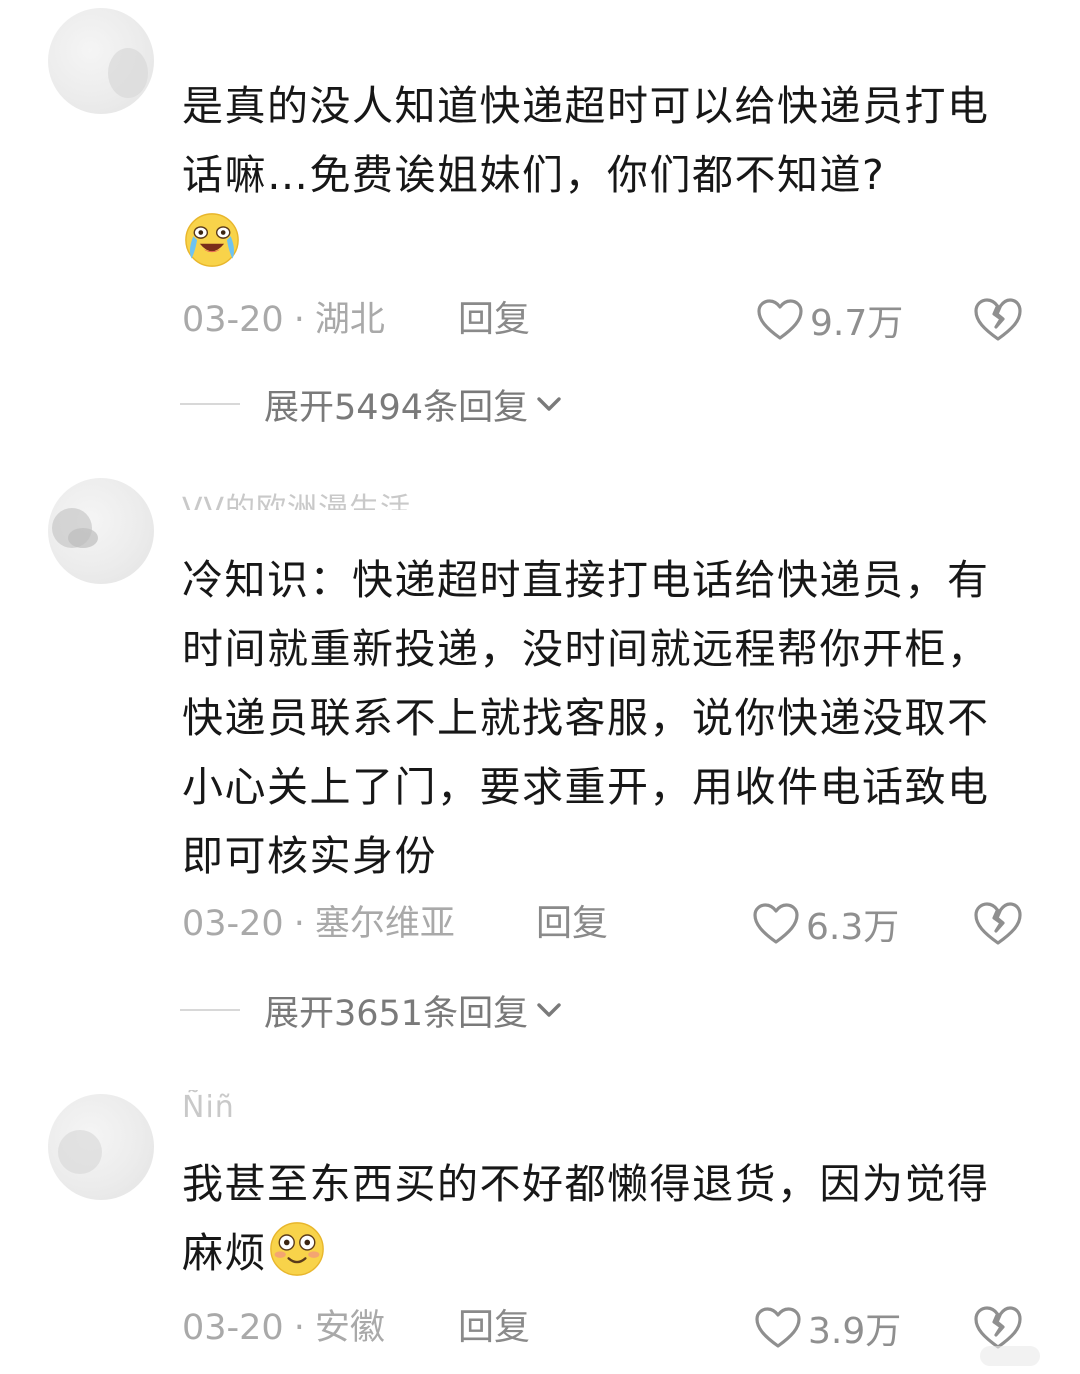 The image size is (1080, 1374). I want to click on watermark, so click(1010, 1356).